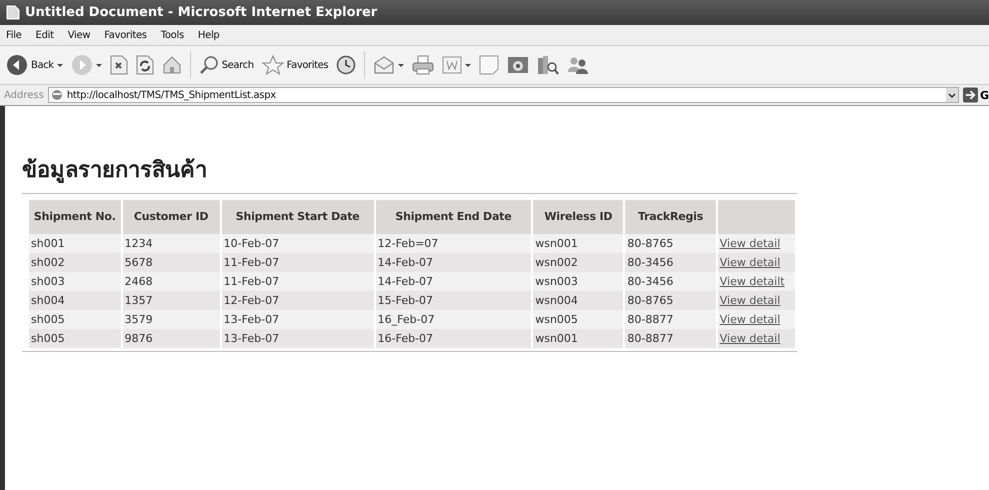 This screenshot has height=490, width=989. What do you see at coordinates (145, 65) in the screenshot?
I see `refresh-icon` at bounding box center [145, 65].